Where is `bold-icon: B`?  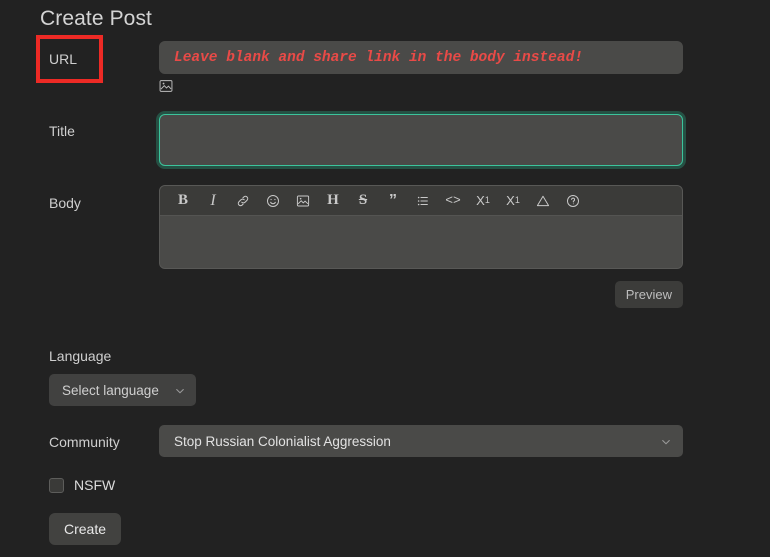 bold-icon: B is located at coordinates (183, 201).